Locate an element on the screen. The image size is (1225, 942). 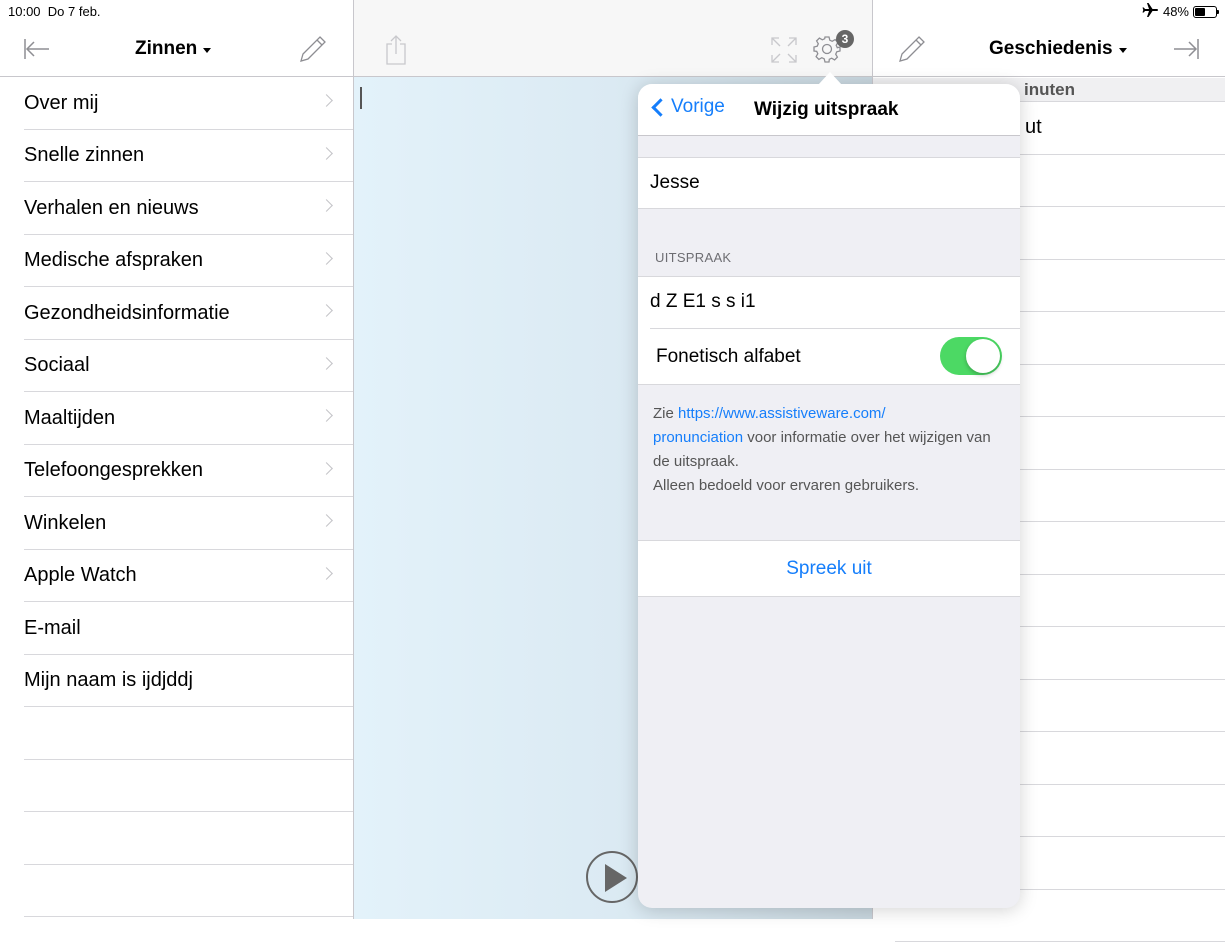
pronunciation-field: d Z E1 s s i1 is located at coordinates (829, 302).